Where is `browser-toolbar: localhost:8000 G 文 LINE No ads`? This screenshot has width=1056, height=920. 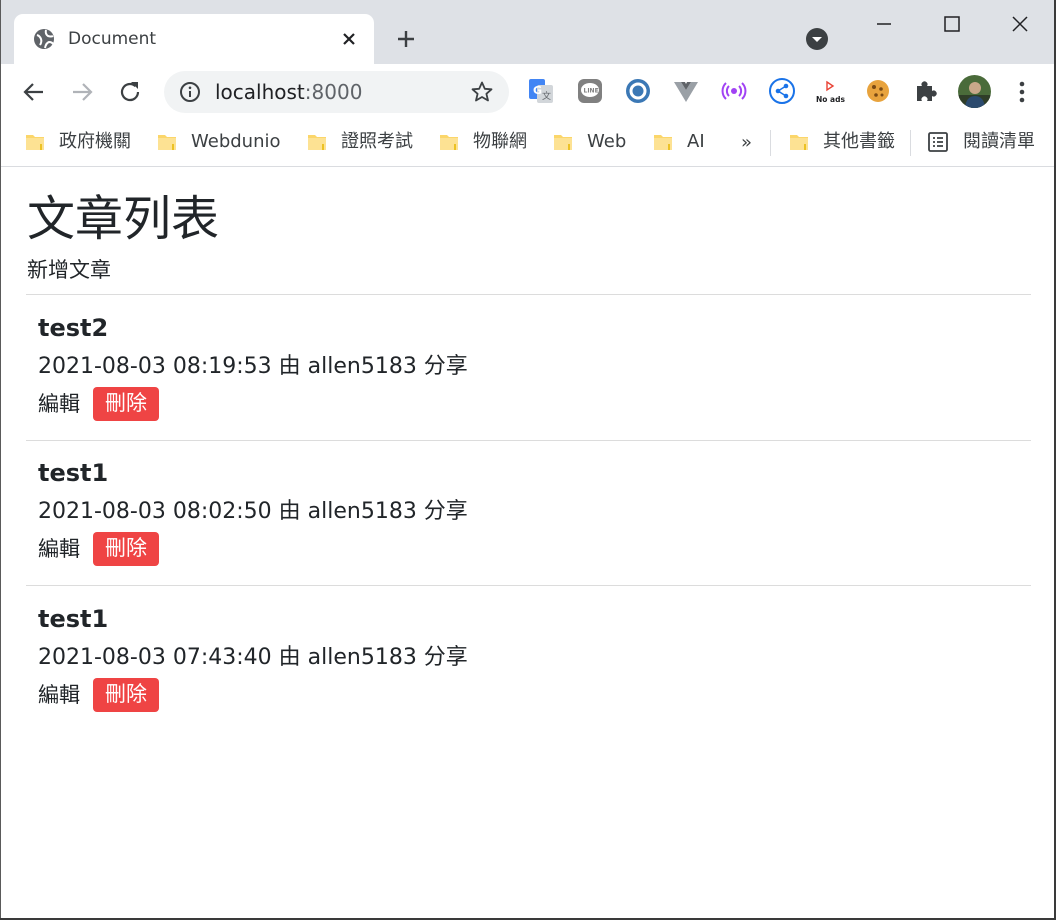 browser-toolbar: localhost:8000 G 文 LINE No ads is located at coordinates (528, 92).